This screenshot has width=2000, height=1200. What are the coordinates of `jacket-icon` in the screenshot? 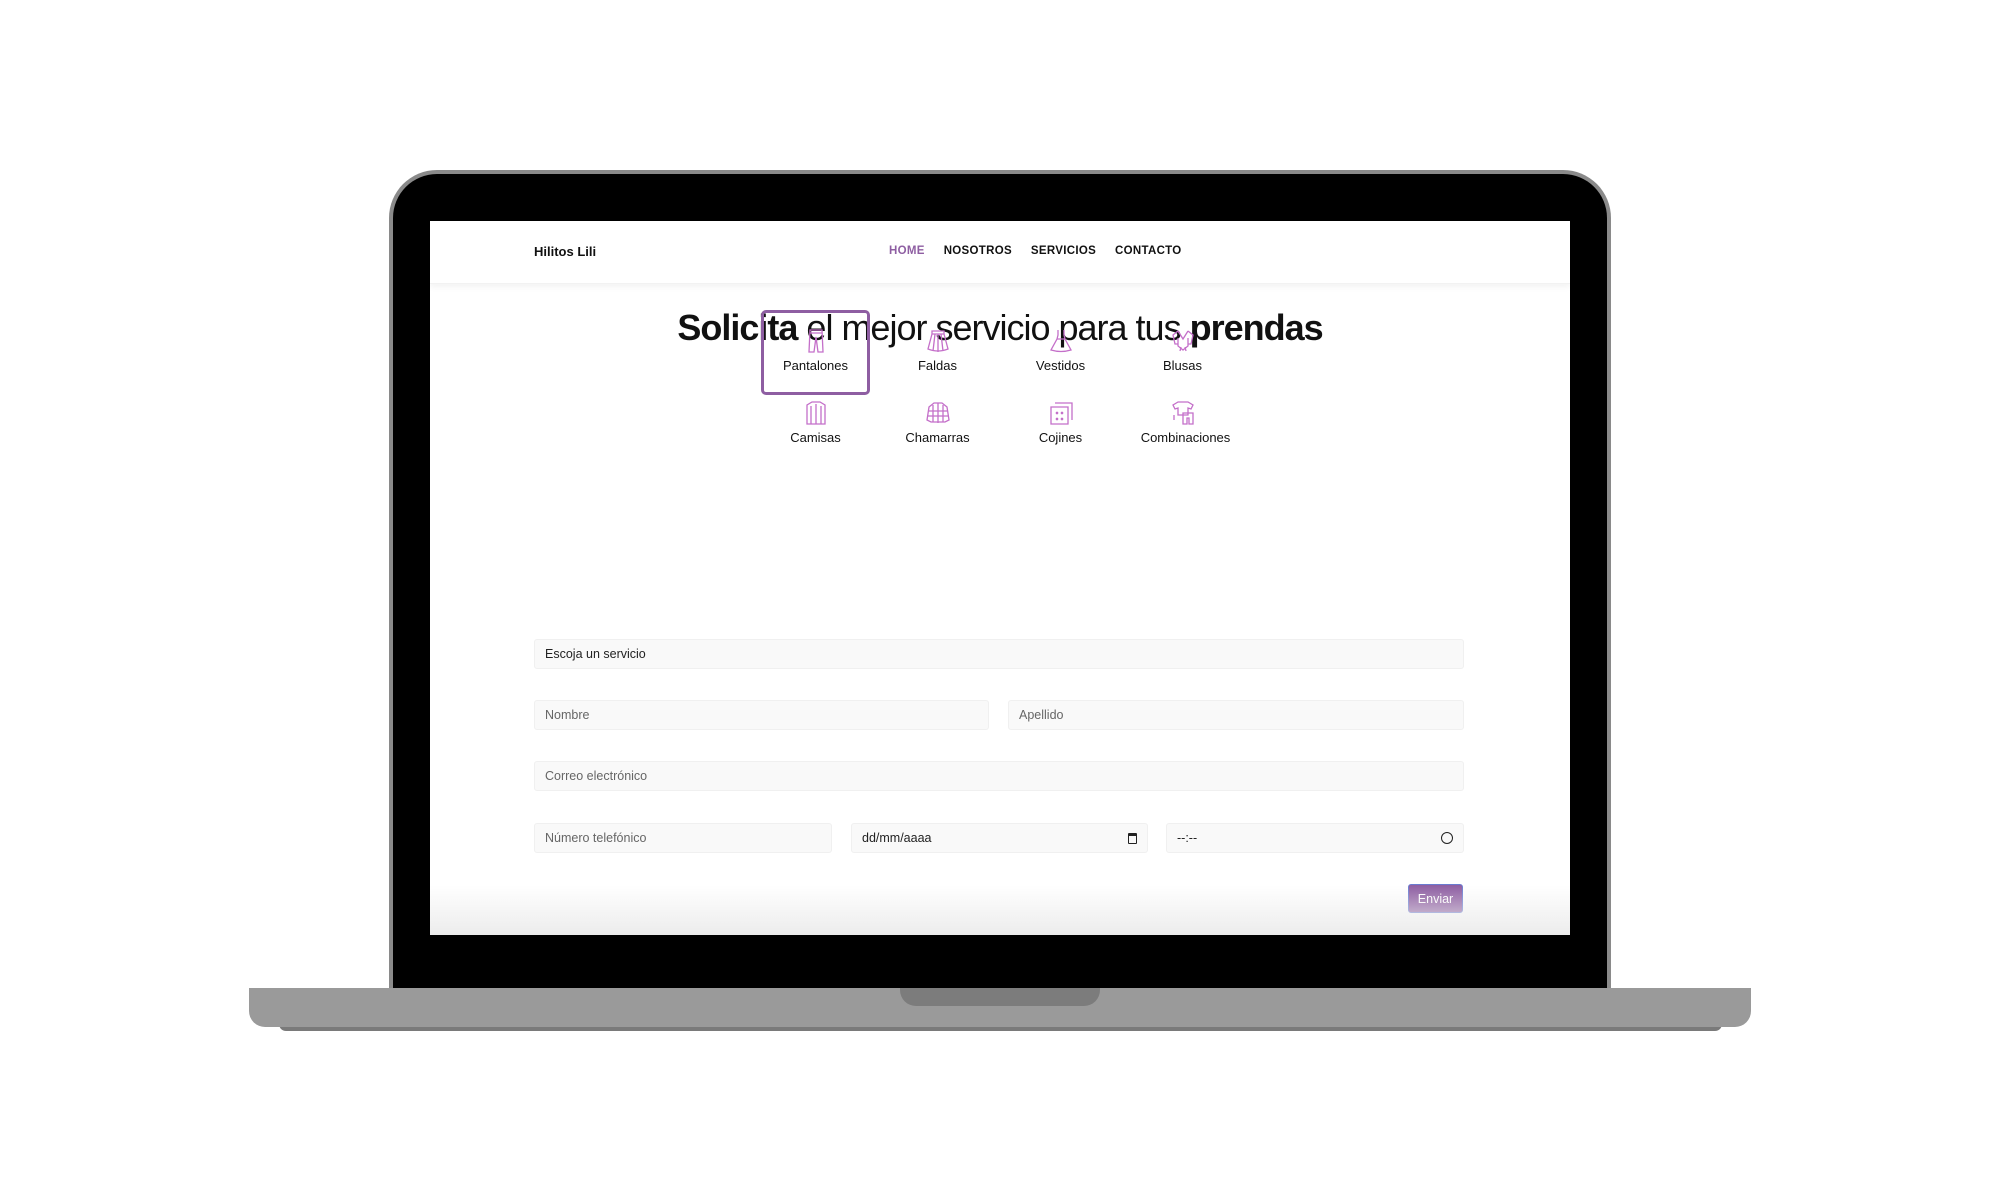 It's located at (937, 412).